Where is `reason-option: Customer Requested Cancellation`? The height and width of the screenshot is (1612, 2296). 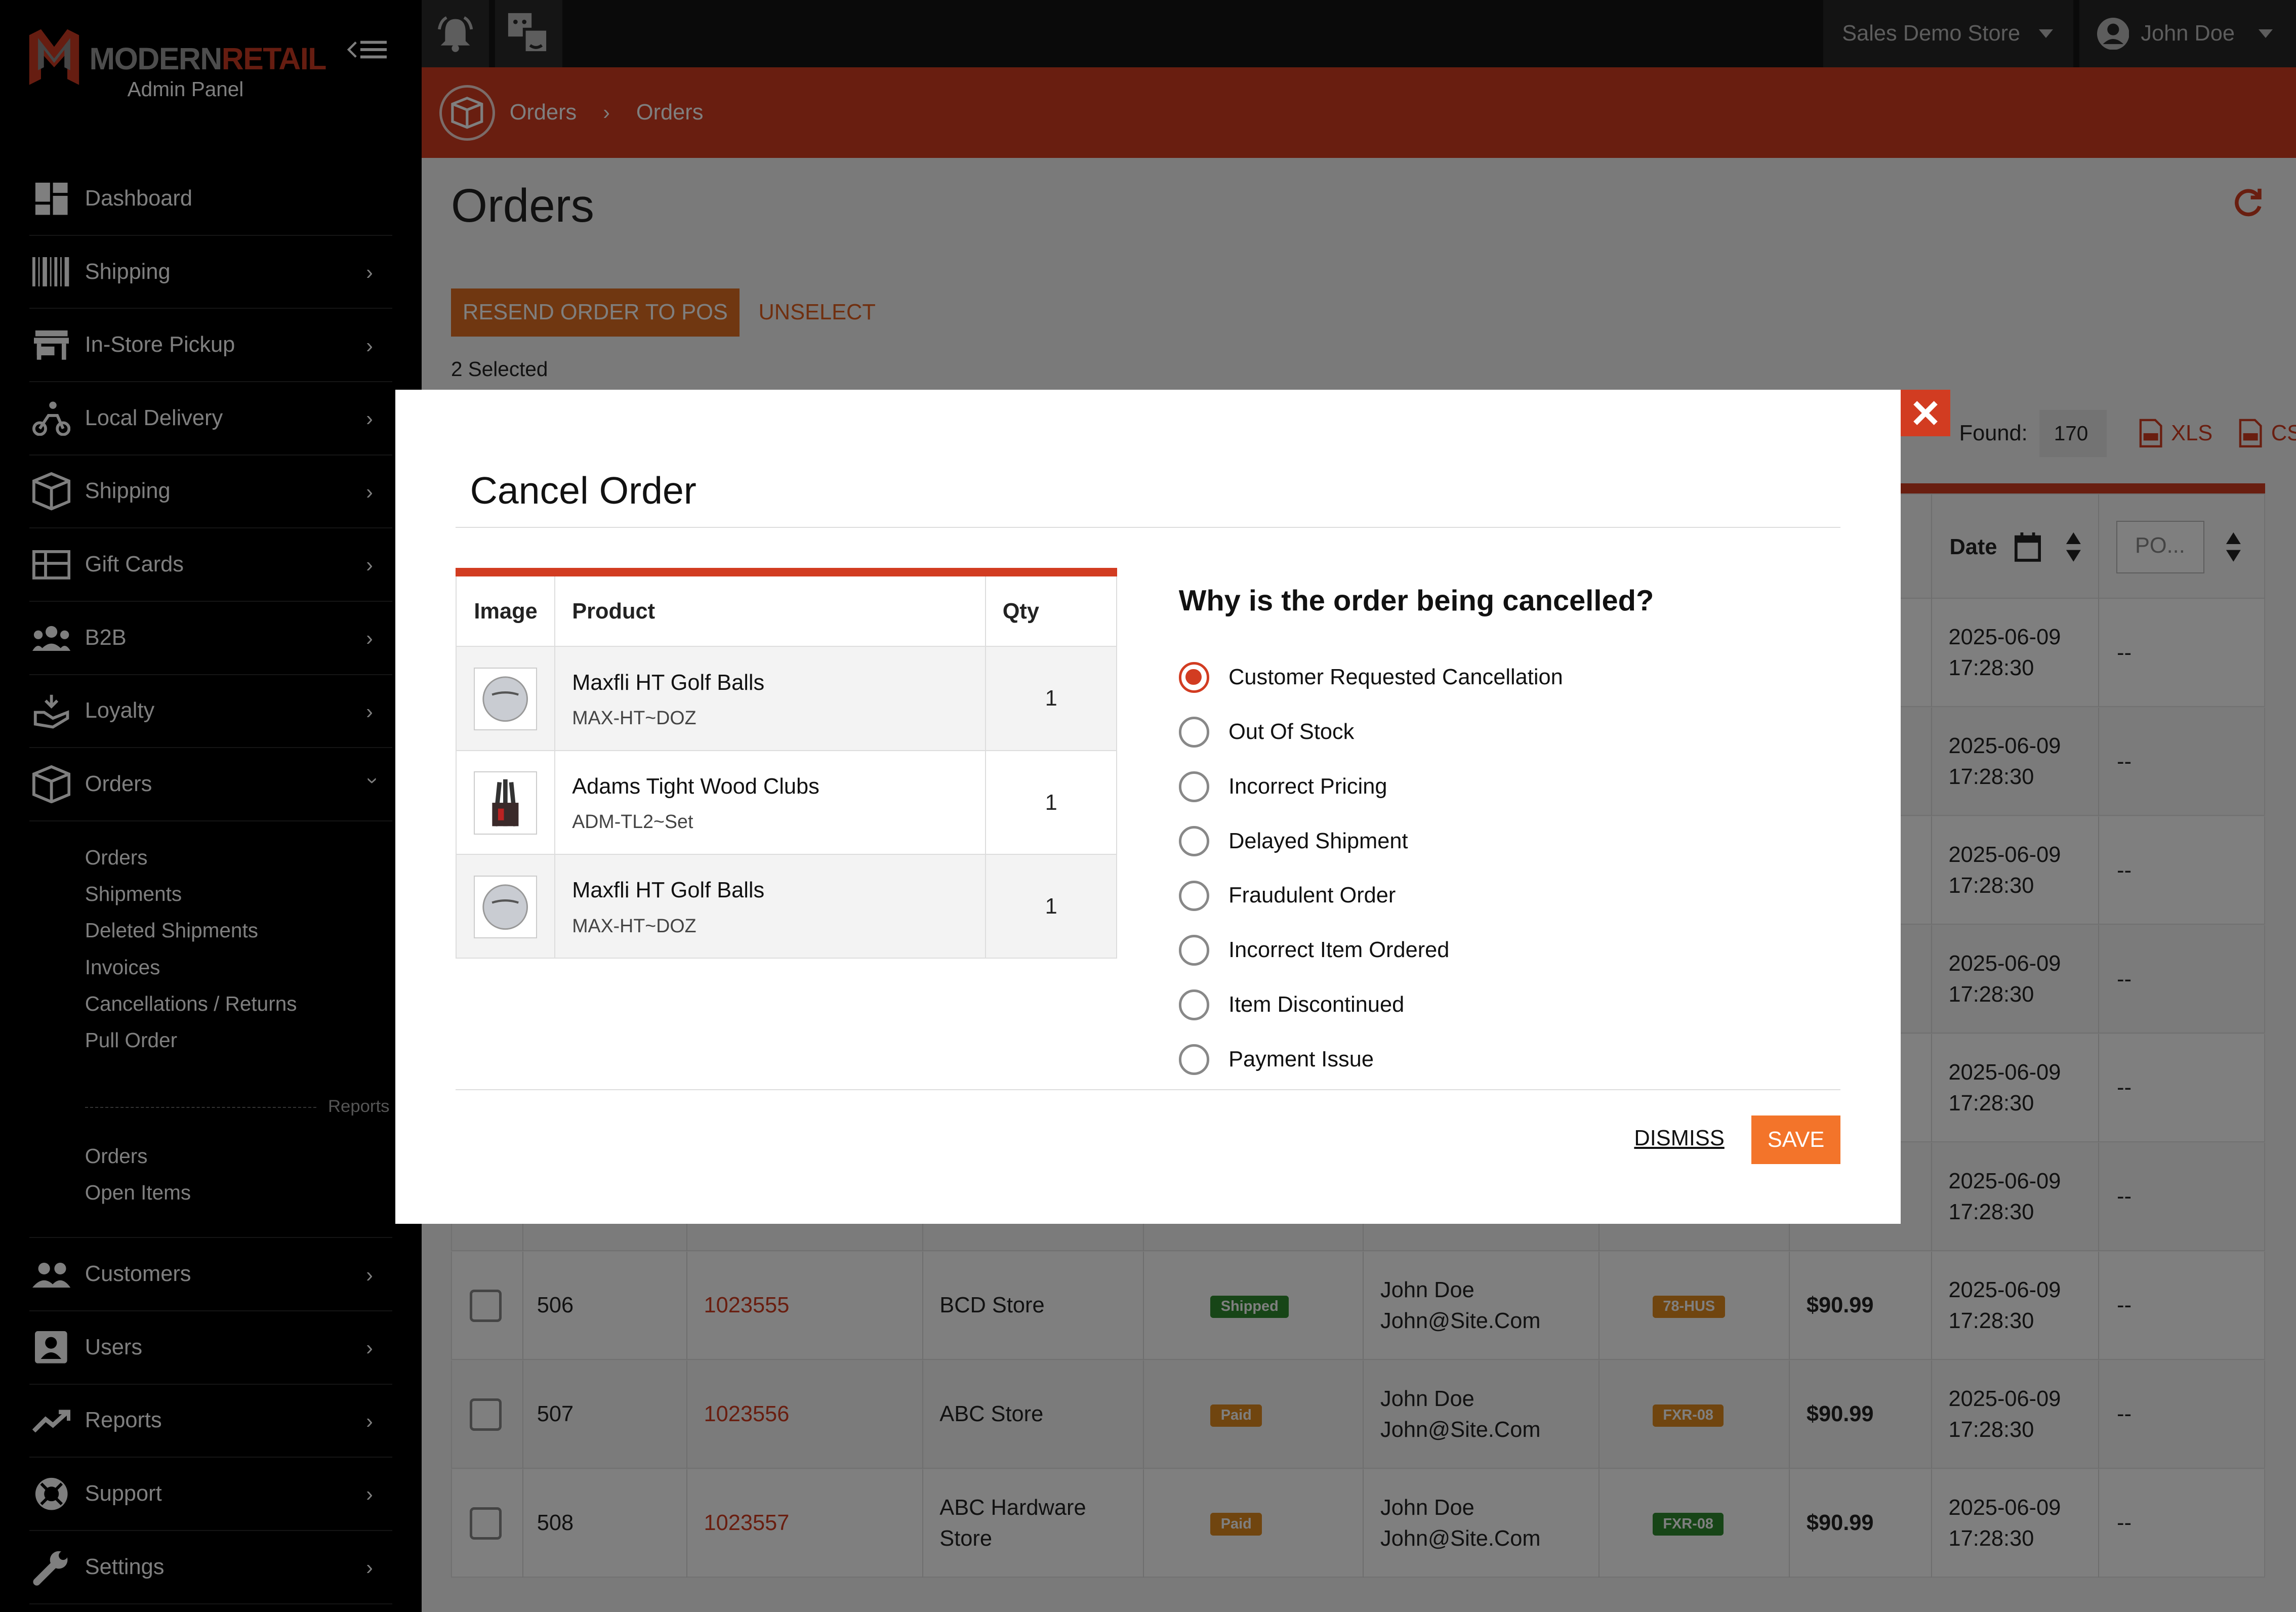 reason-option: Customer Requested Cancellation is located at coordinates (1370, 677).